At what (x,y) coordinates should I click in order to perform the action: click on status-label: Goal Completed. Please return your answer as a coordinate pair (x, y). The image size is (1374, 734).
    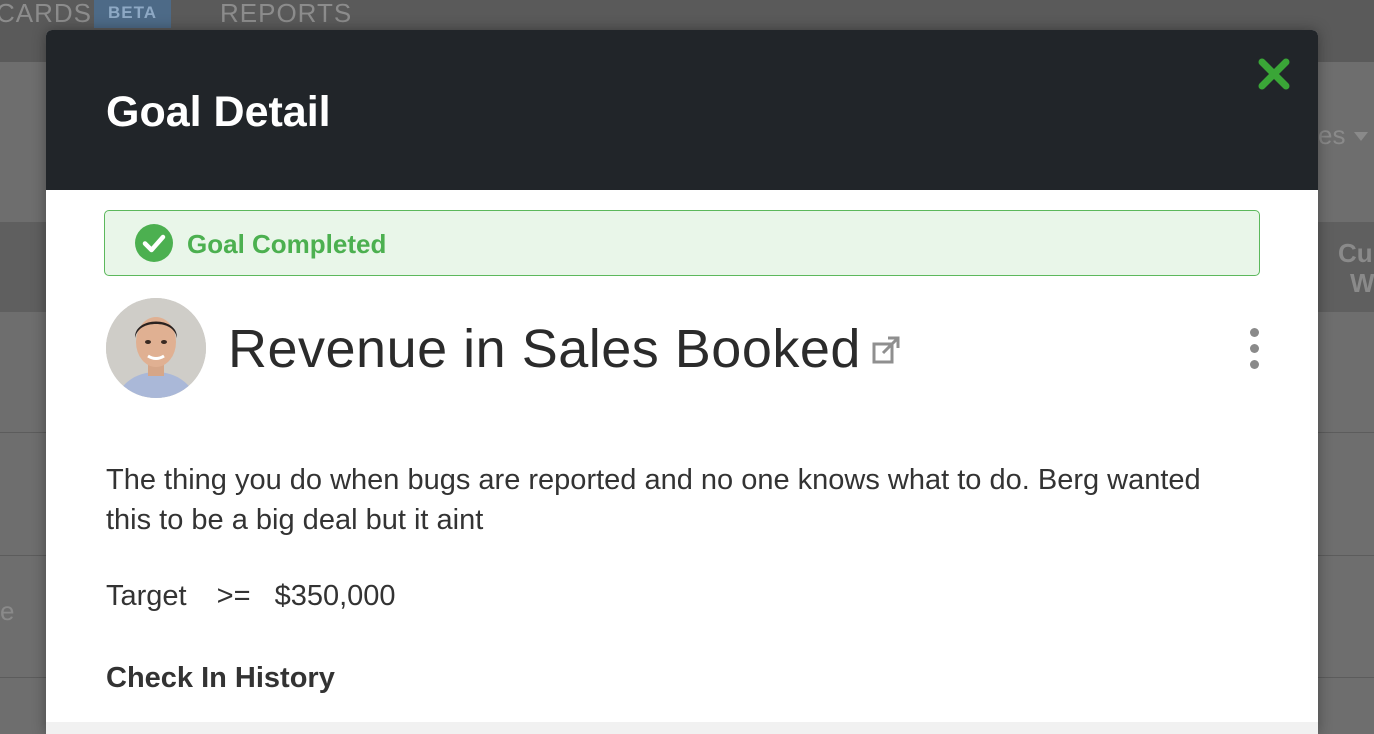
    Looking at the image, I should click on (287, 244).